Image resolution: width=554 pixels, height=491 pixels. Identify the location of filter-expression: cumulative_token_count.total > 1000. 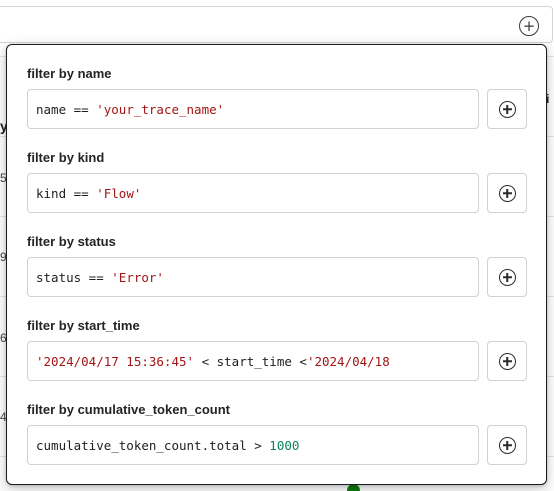
(253, 445).